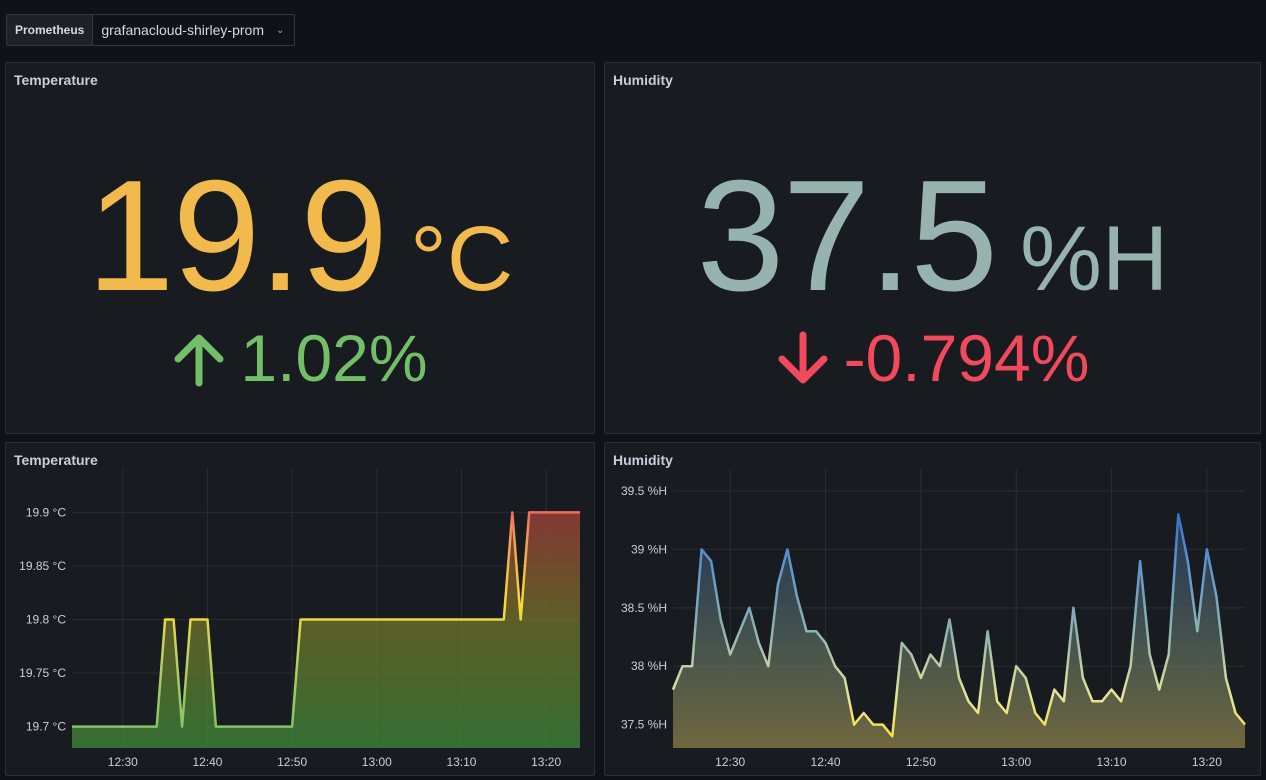  Describe the element at coordinates (1016, 762) in the screenshot. I see `x-tick-label: 13:00` at that location.